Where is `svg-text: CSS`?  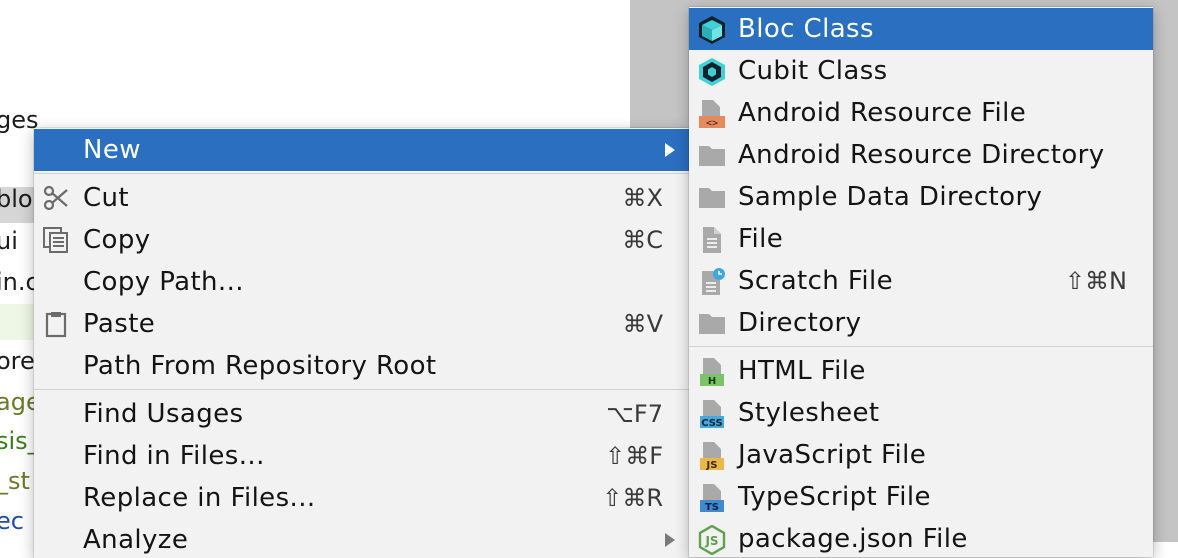 svg-text: CSS is located at coordinates (711, 423).